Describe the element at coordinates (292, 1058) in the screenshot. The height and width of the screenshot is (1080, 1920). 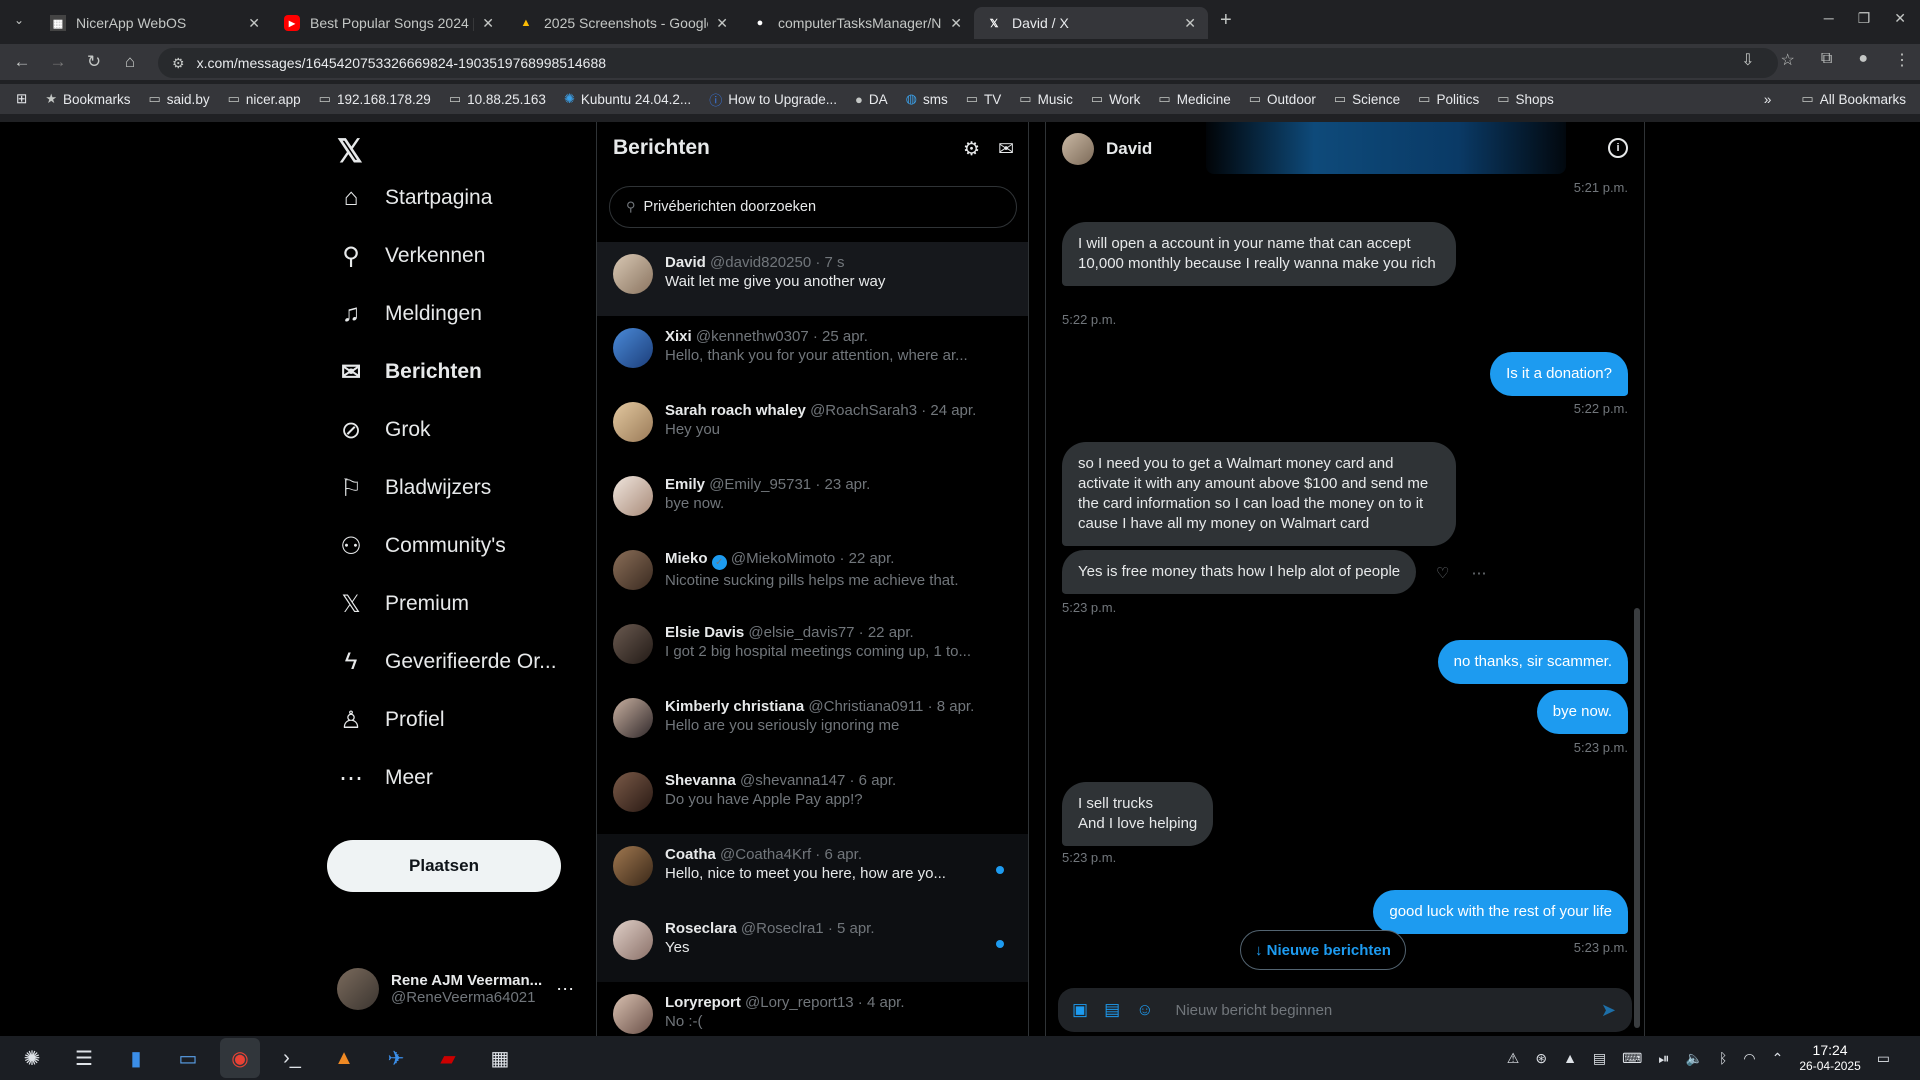
I see `terminal-icon: ›_` at that location.